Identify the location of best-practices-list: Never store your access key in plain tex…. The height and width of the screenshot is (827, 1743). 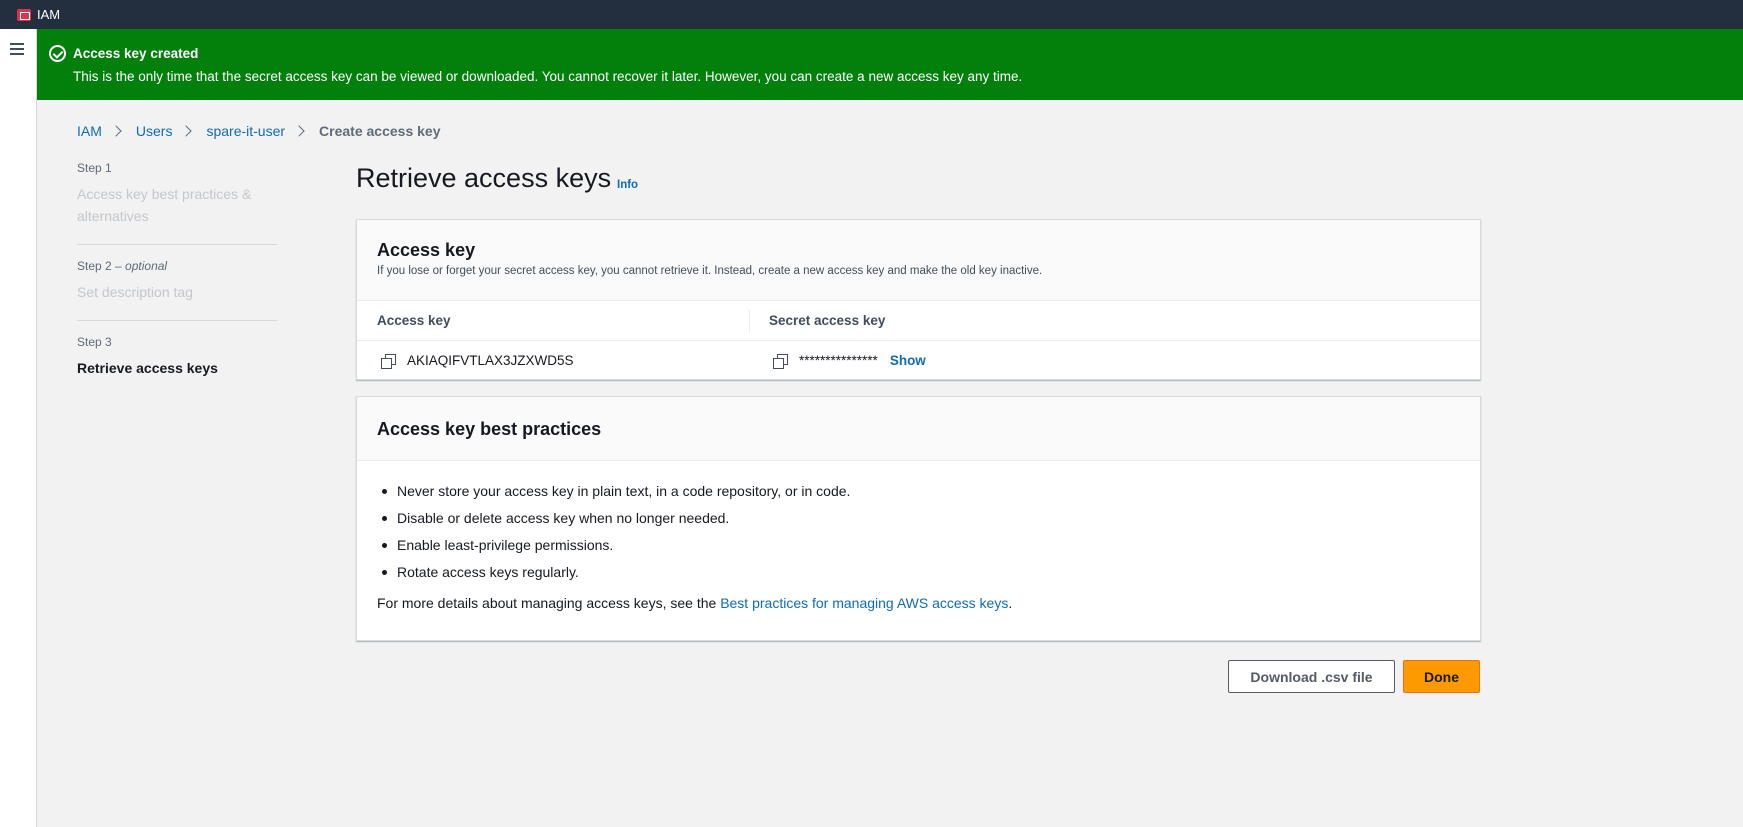
(918, 537).